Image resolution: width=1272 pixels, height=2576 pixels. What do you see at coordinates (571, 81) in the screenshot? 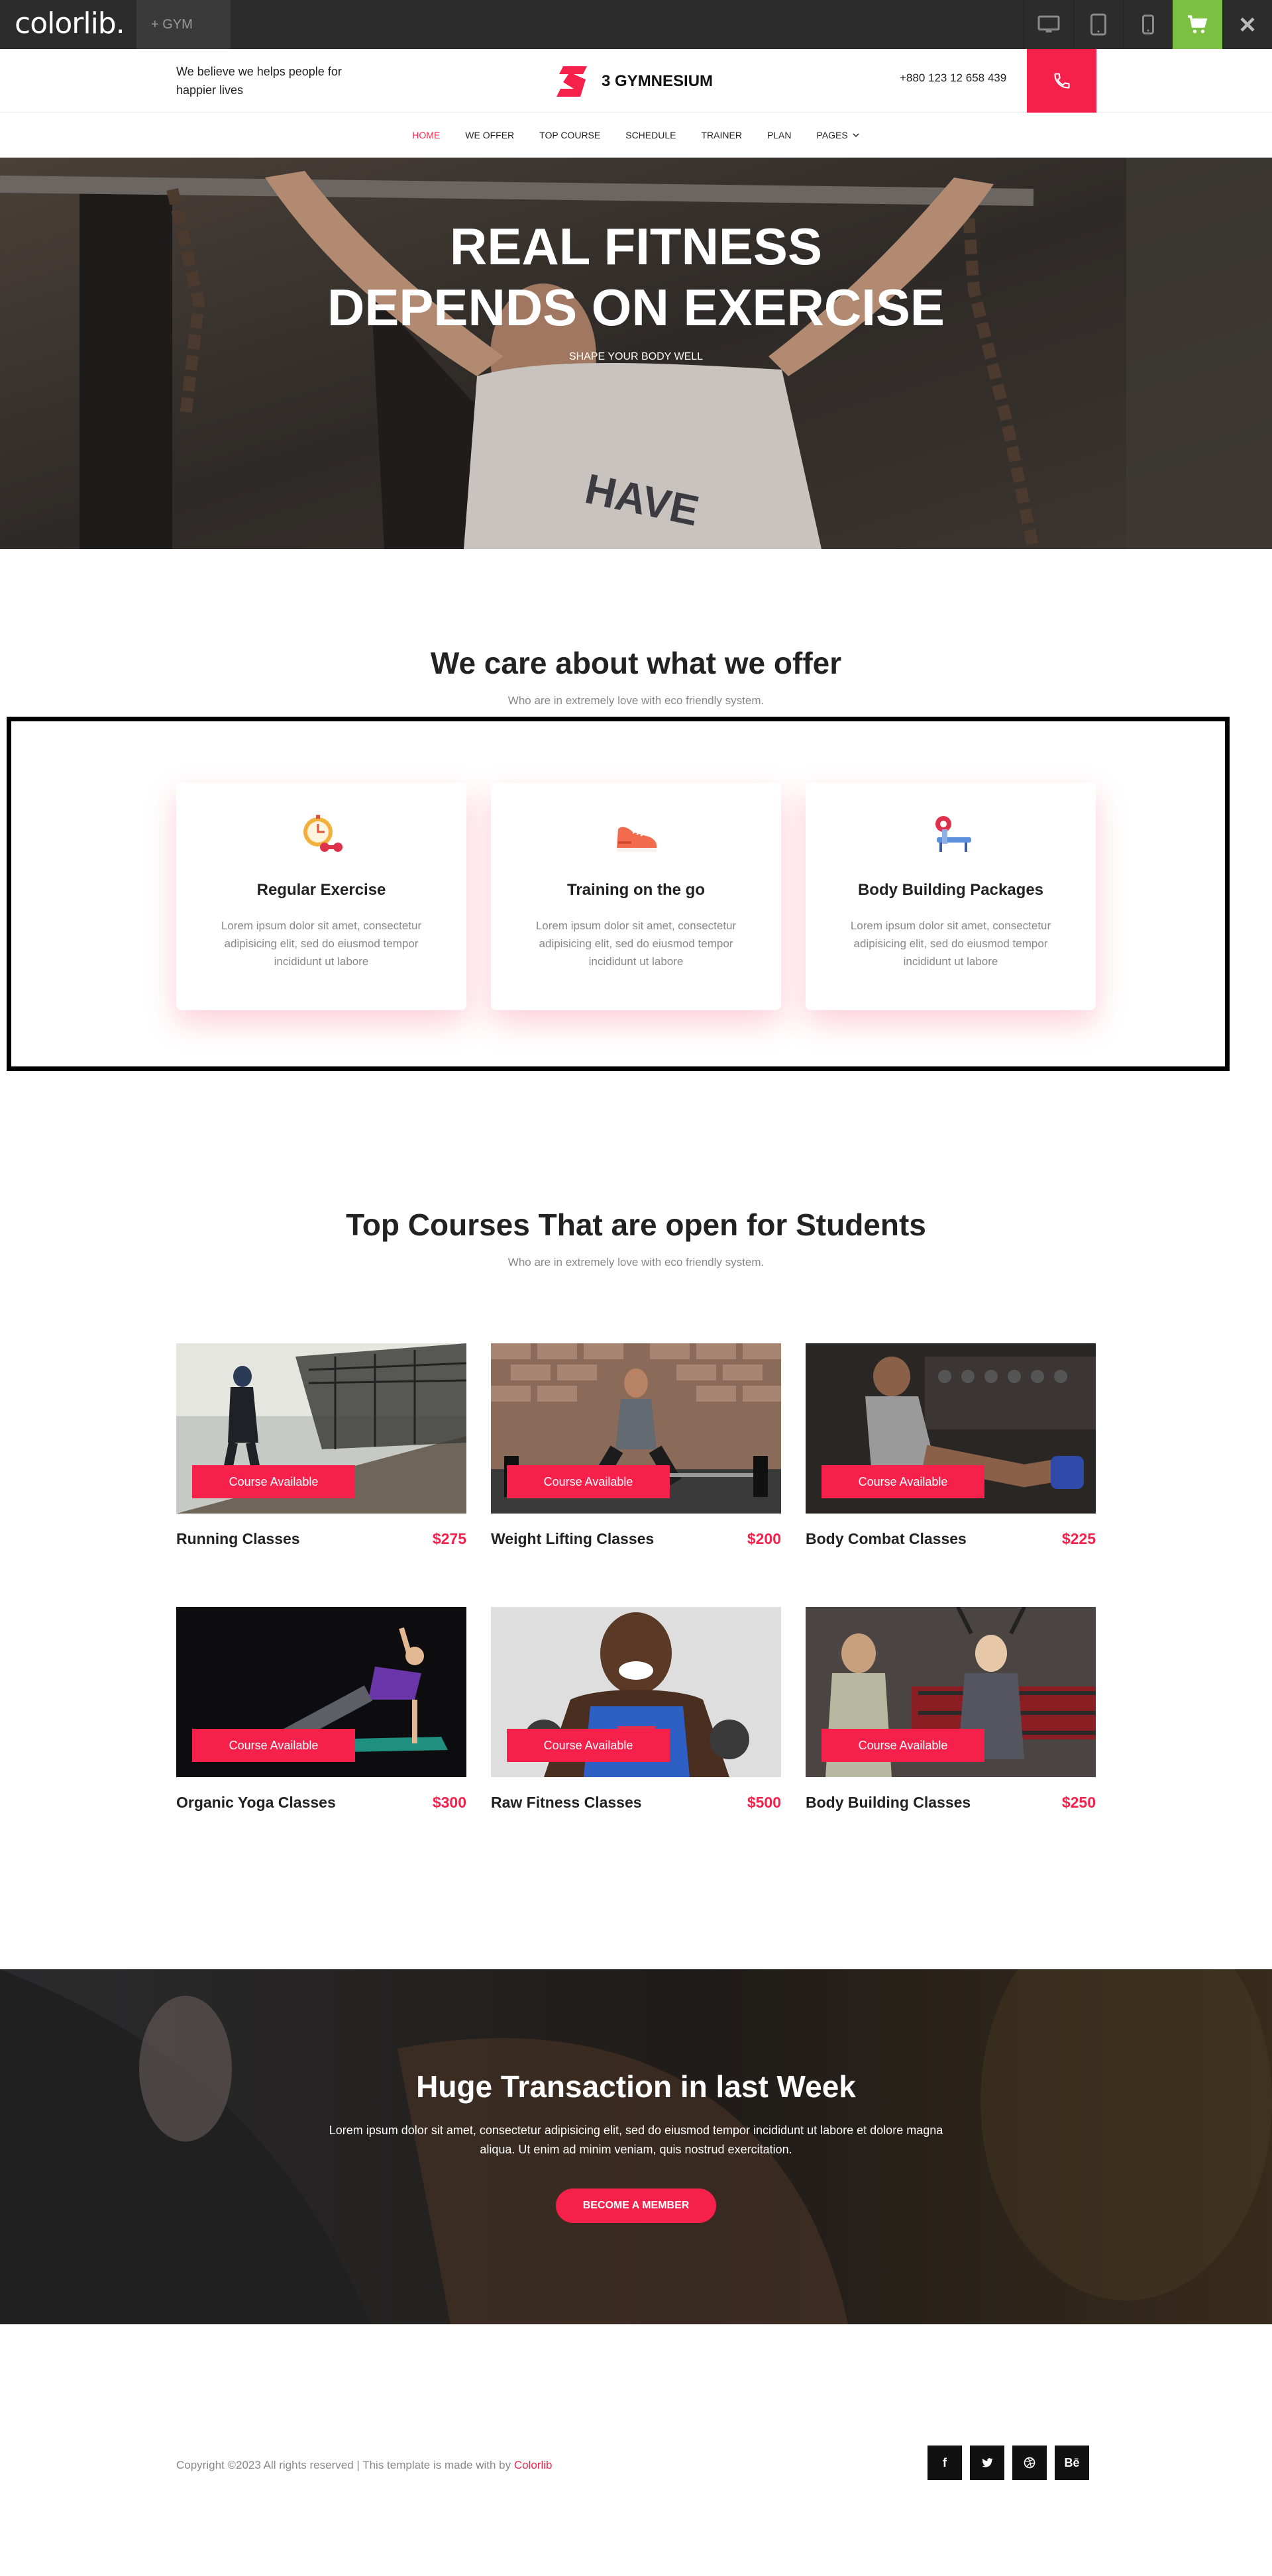
I see `brand-logo-icon` at bounding box center [571, 81].